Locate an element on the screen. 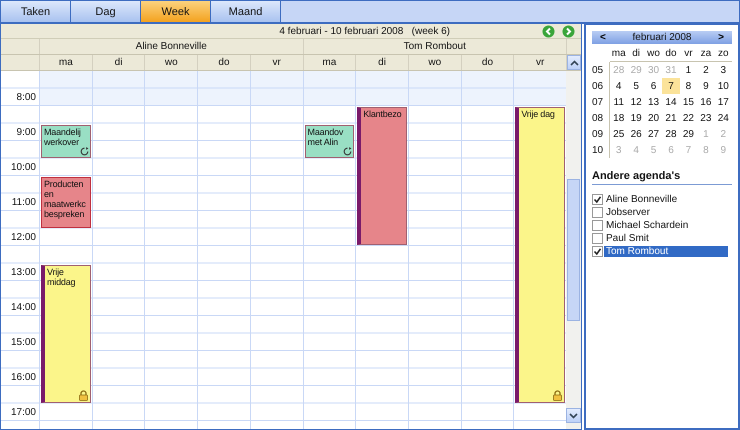  view-tab: Dag is located at coordinates (106, 11).